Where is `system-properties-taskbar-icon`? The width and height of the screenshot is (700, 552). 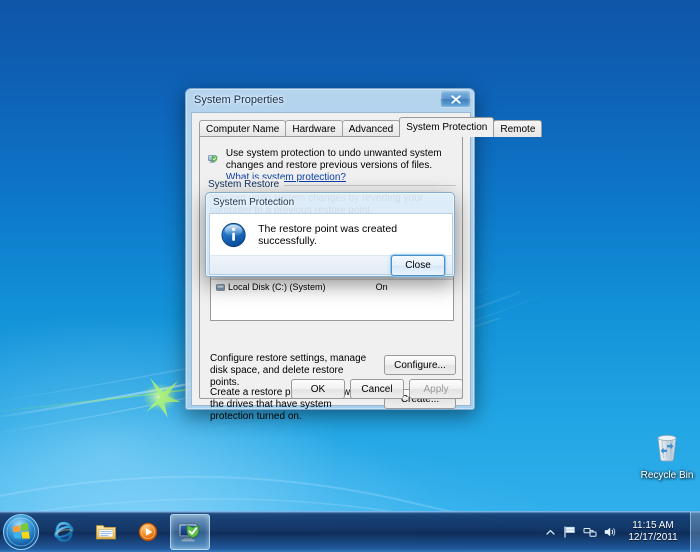
system-properties-taskbar-icon is located at coordinates (188, 532).